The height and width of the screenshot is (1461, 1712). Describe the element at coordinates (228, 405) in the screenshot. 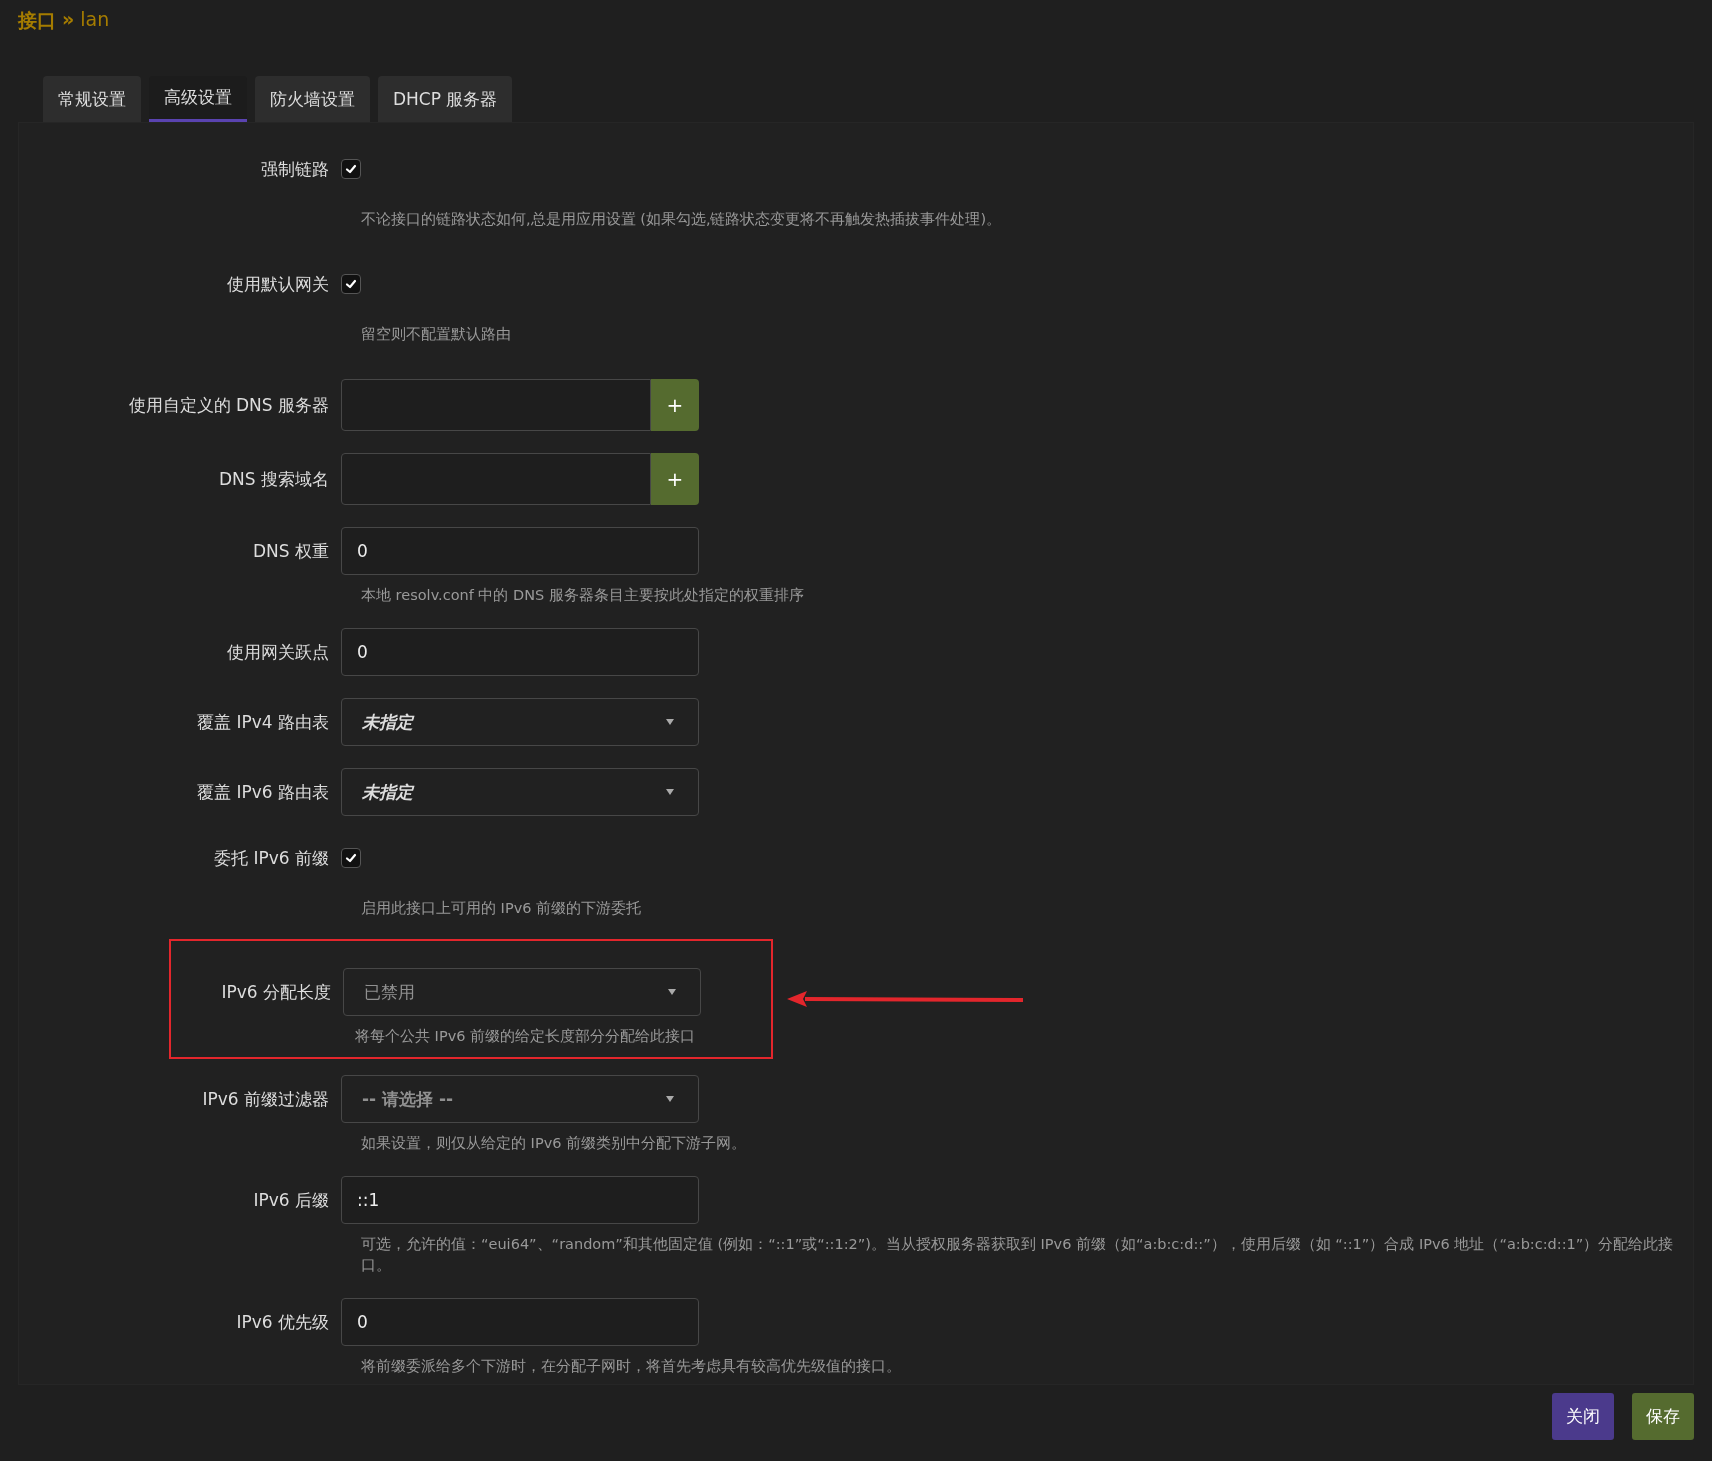

I see `field-label: 使用自定义的 DNS 服务器` at that location.